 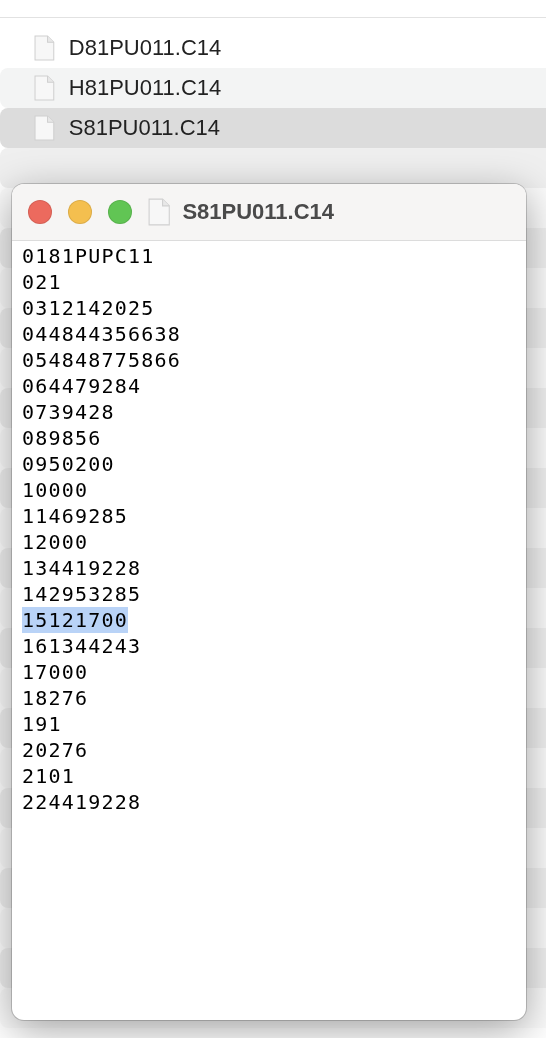 I want to click on text-line: 191, so click(x=42, y=724).